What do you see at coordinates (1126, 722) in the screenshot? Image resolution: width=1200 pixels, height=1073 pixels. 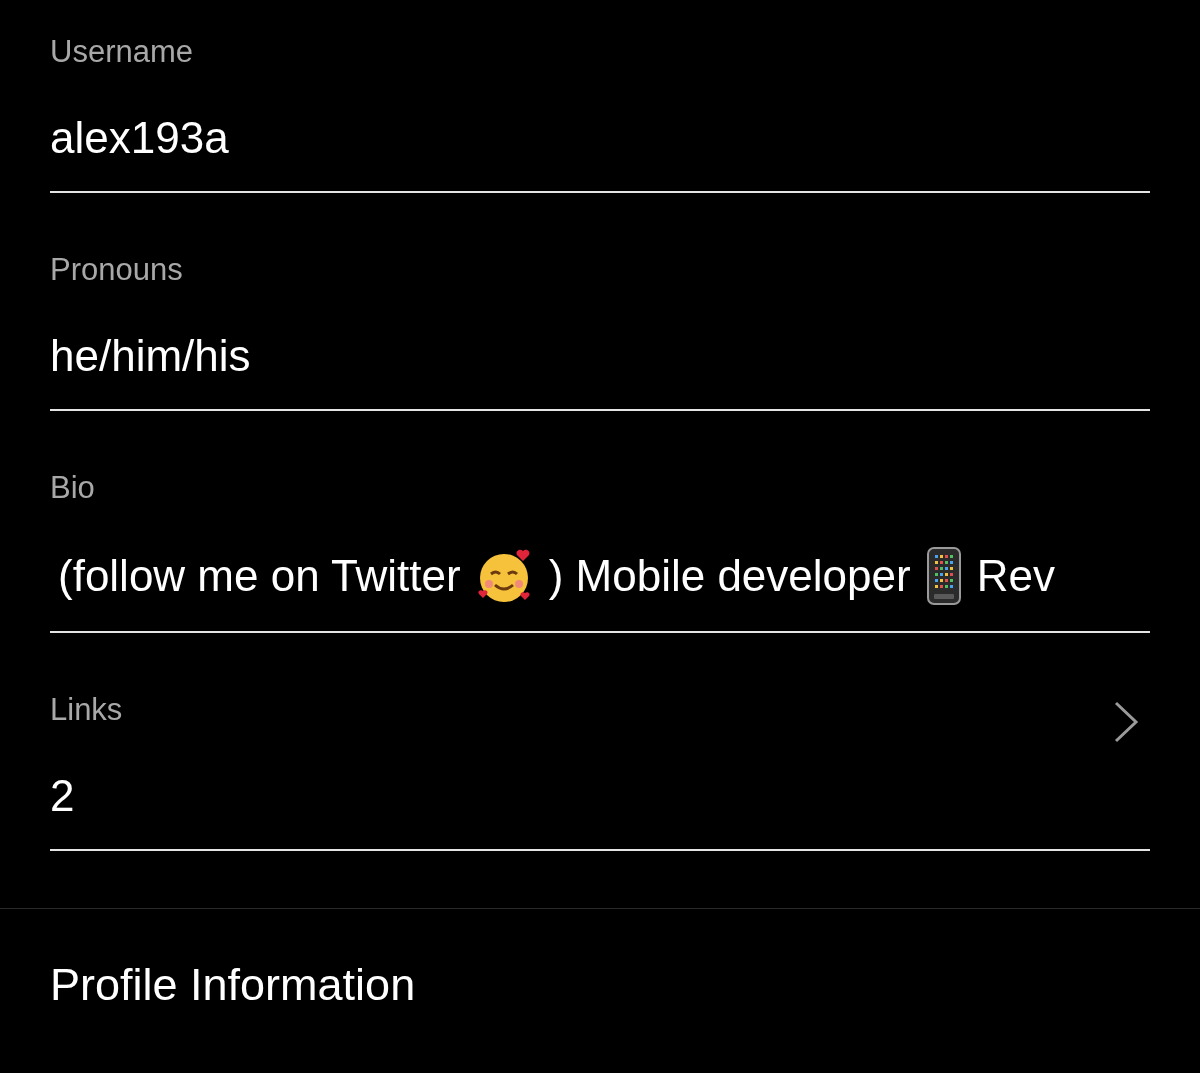 I see `chevron-right-icon` at bounding box center [1126, 722].